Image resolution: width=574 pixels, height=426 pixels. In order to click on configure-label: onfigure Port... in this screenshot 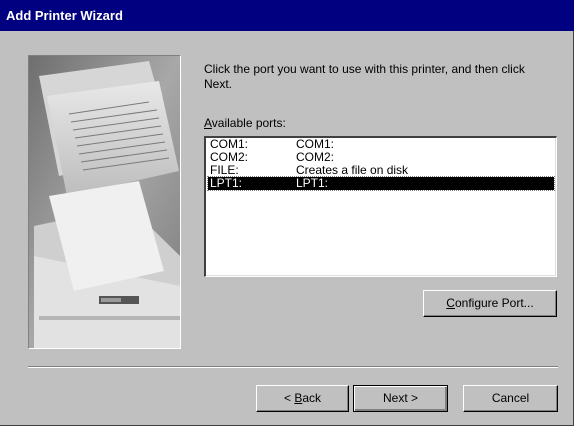, I will do `click(494, 303)`.